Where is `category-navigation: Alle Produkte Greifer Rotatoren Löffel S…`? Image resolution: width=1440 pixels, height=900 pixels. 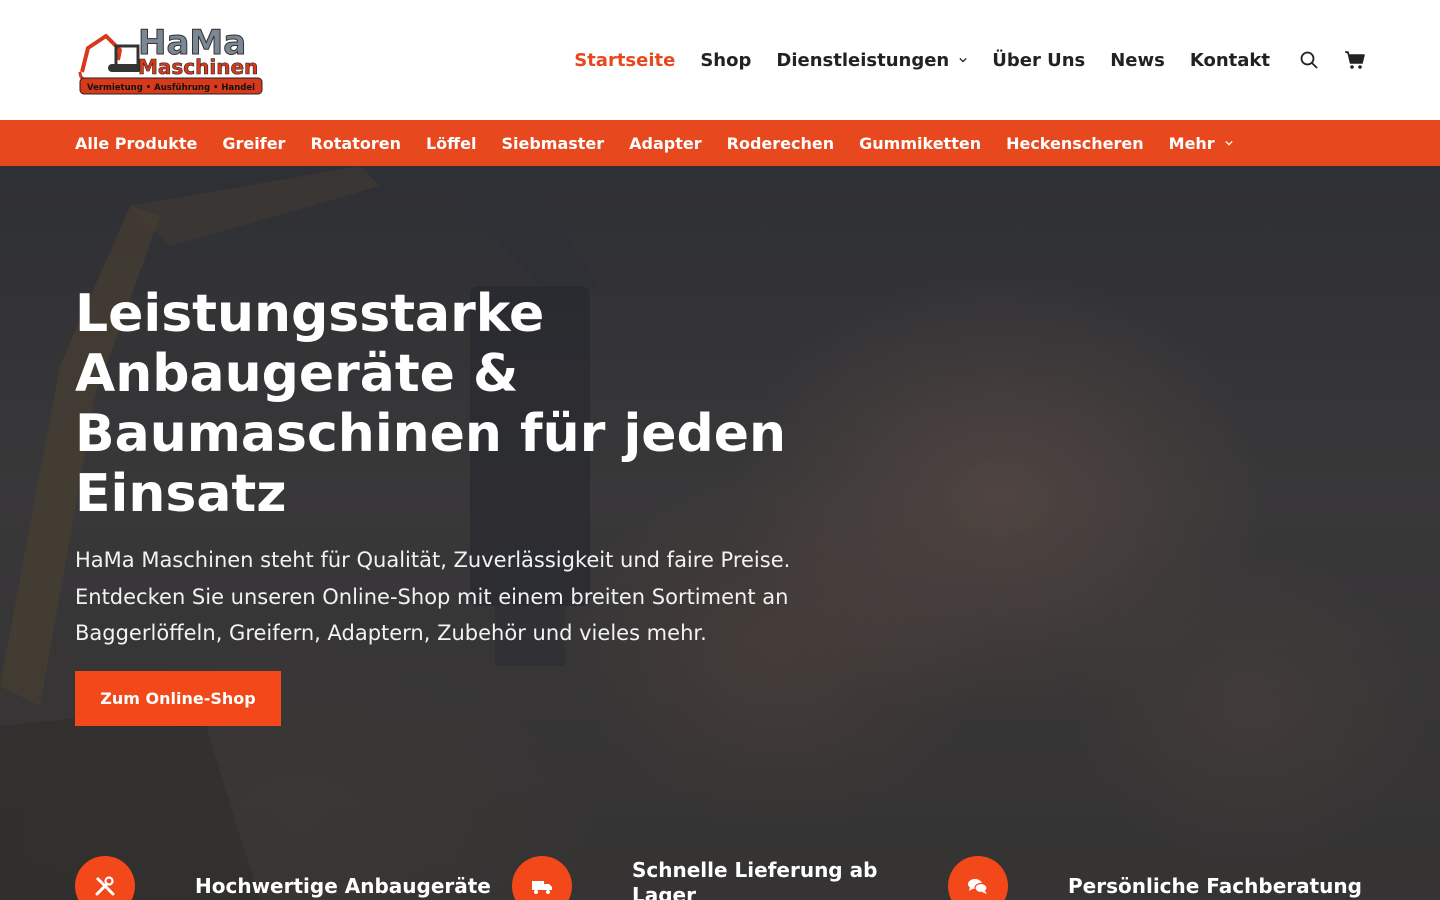
category-navigation: Alle Produkte Greifer Rotatoren Löffel S… is located at coordinates (720, 143).